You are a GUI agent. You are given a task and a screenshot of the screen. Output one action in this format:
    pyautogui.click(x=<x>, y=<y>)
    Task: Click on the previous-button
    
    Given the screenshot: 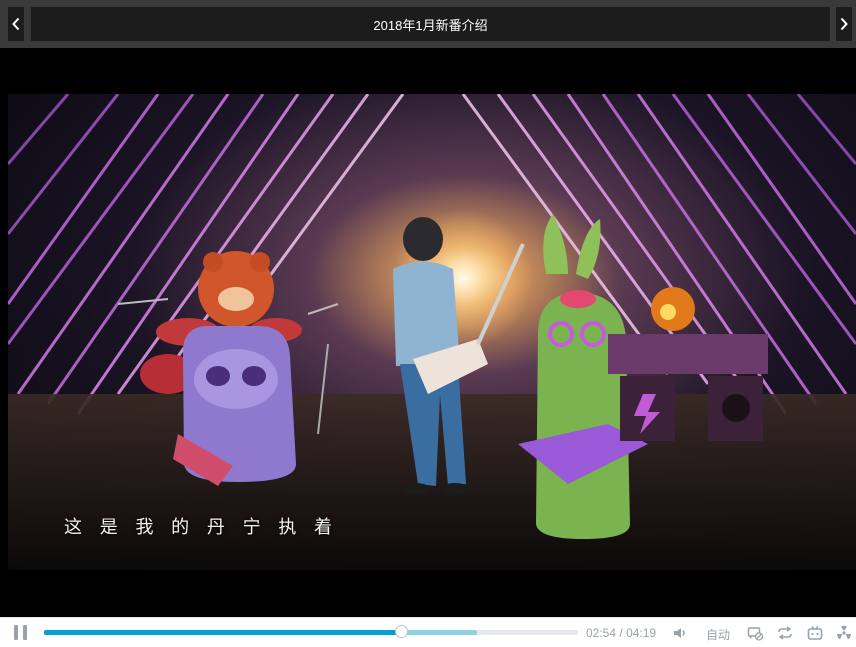 What is the action you would take?
    pyautogui.click(x=16, y=24)
    